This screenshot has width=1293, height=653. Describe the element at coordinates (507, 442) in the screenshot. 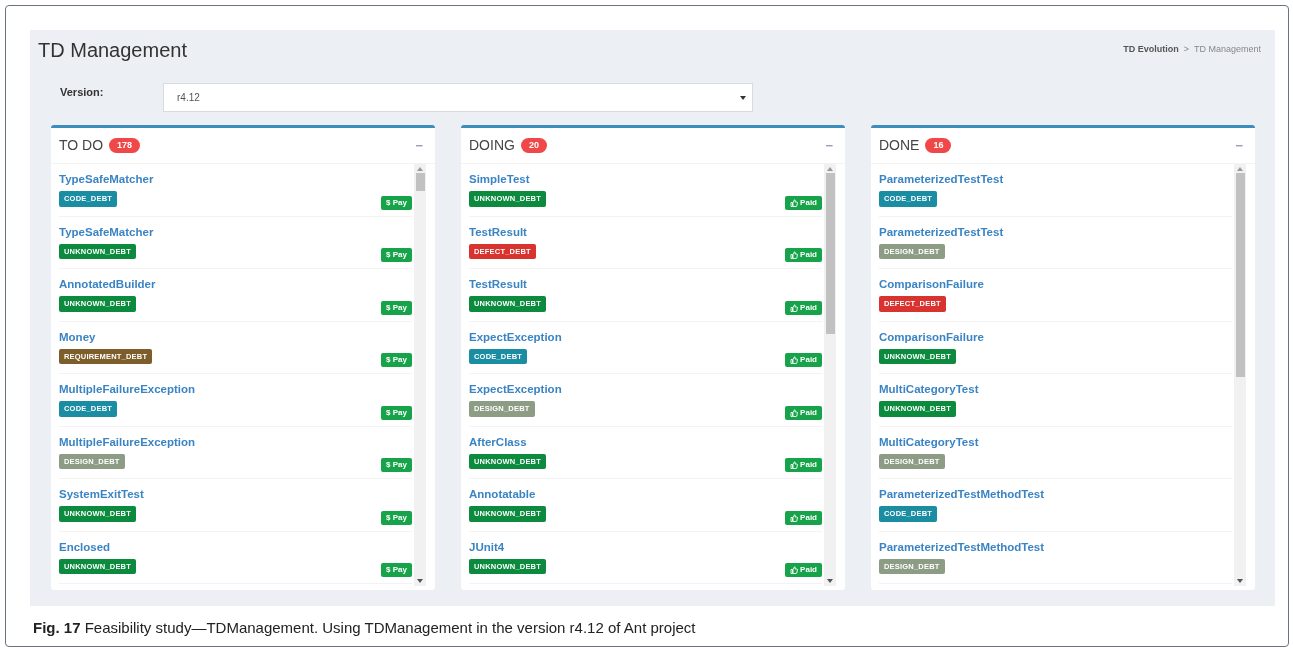

I see `item-link: AfterClass` at that location.